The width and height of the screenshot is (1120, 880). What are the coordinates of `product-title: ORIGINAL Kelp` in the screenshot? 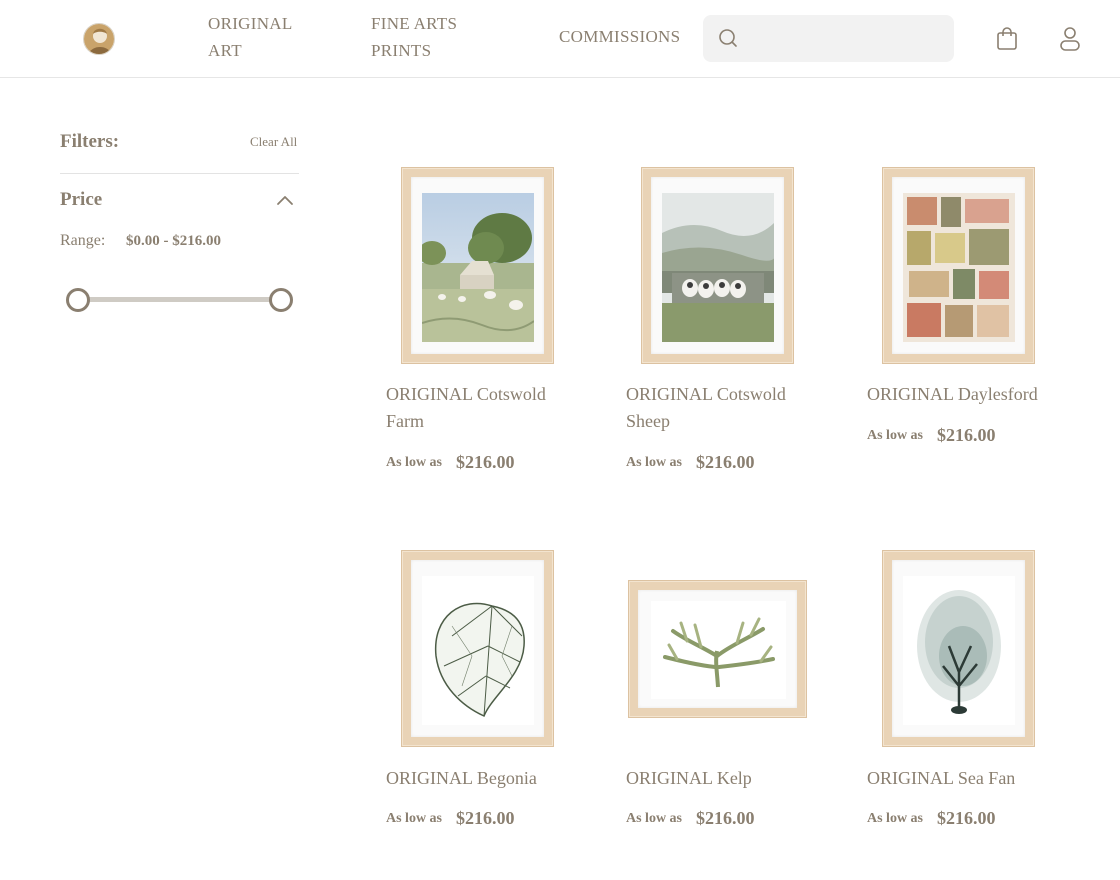 It's located at (726, 778).